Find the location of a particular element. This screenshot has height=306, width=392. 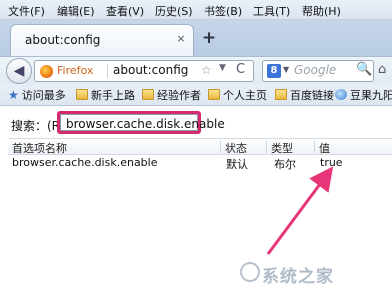

watermark-logo-icon is located at coordinates (250, 272).